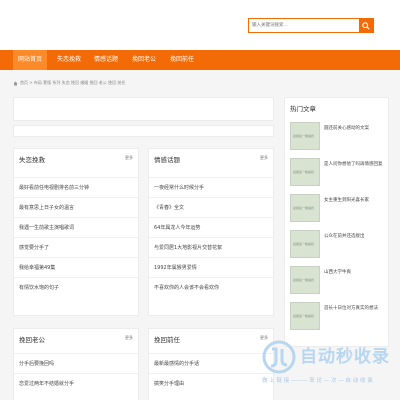 The image size is (400, 400). I want to click on nav-item-laogong: 挽回老公, so click(144, 60).